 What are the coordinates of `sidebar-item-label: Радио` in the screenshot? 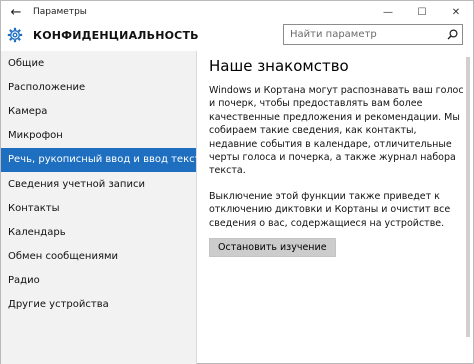 It's located at (24, 281).